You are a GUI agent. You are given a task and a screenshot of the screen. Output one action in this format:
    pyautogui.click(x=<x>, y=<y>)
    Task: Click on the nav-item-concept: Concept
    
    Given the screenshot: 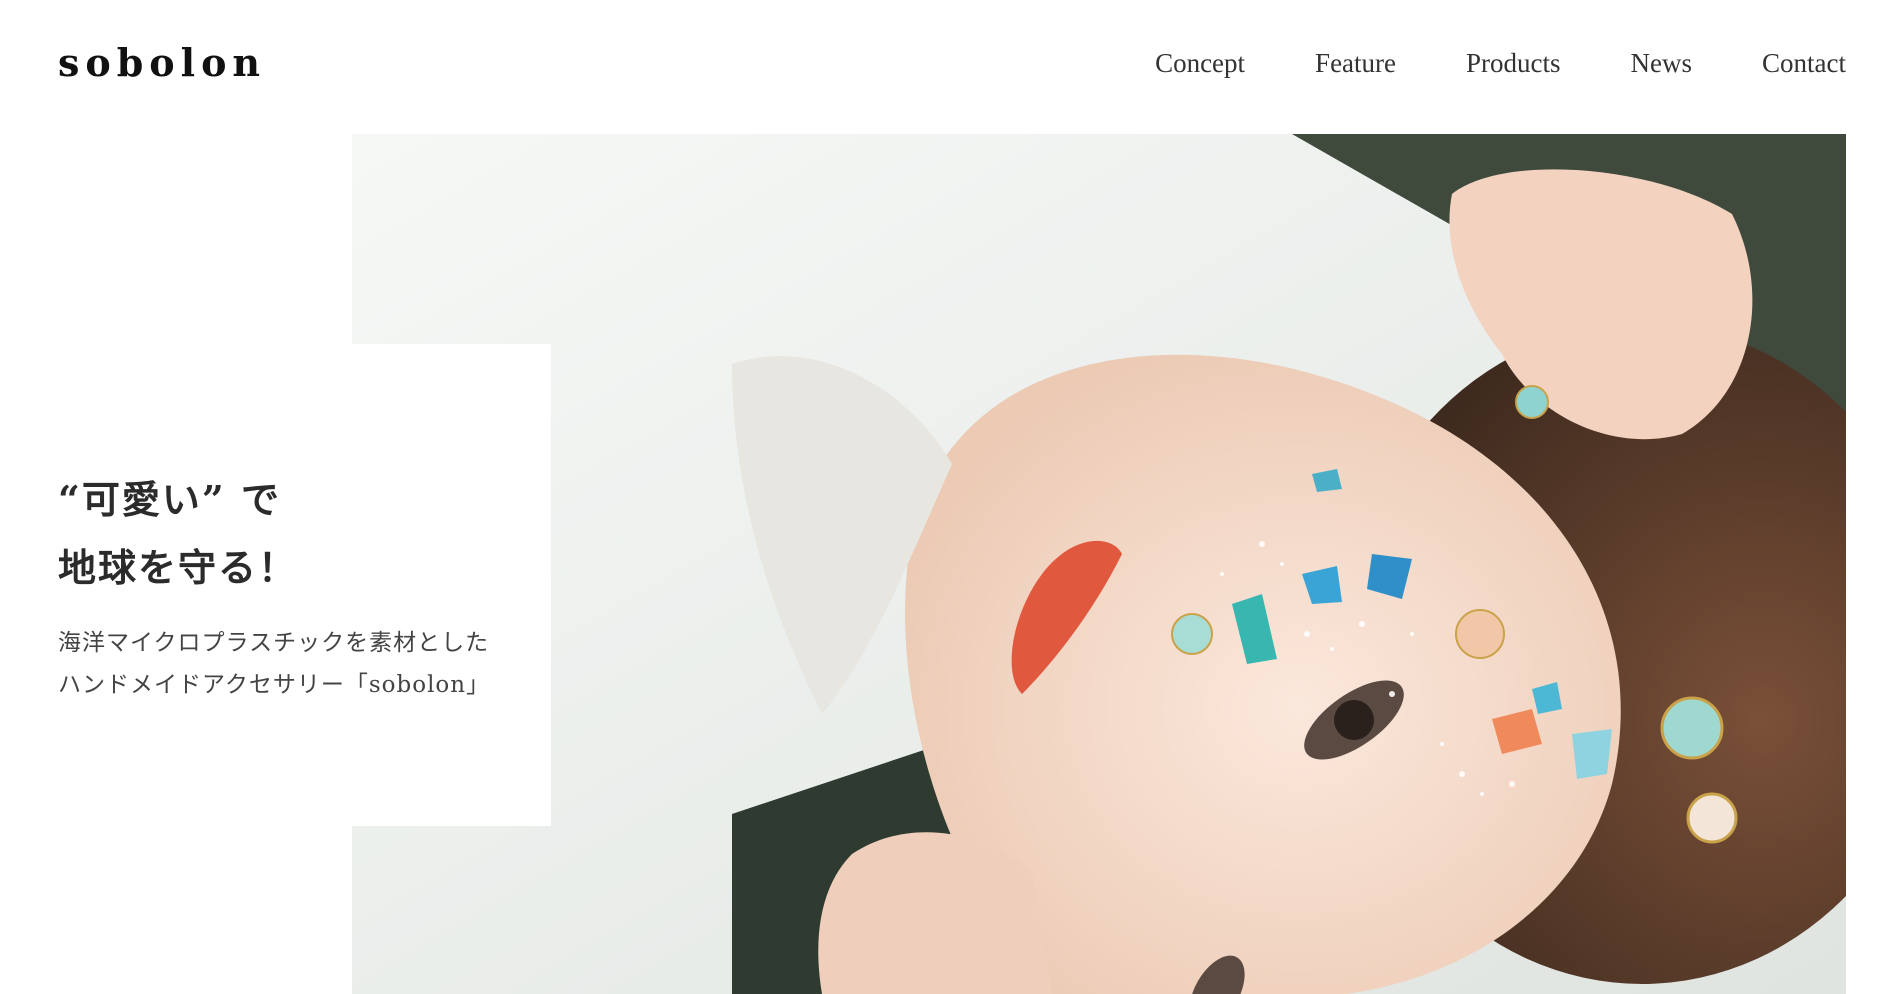 What is the action you would take?
    pyautogui.click(x=1200, y=63)
    